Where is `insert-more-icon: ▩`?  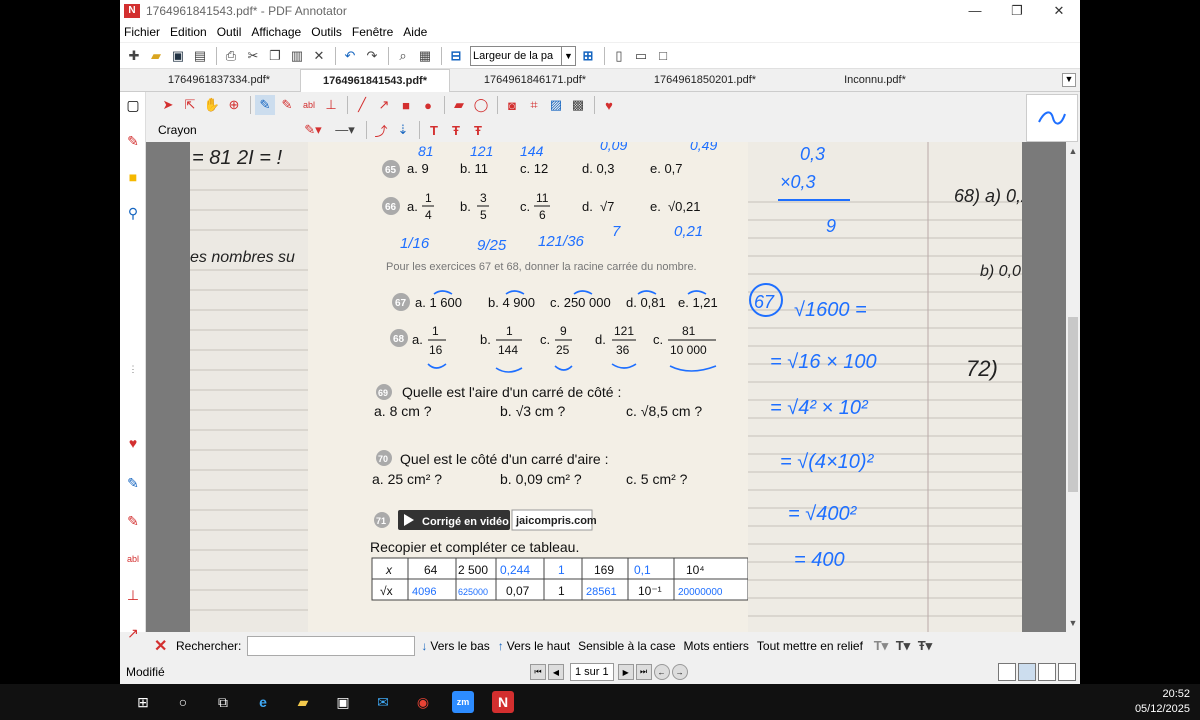
insert-more-icon: ▩ is located at coordinates (578, 105).